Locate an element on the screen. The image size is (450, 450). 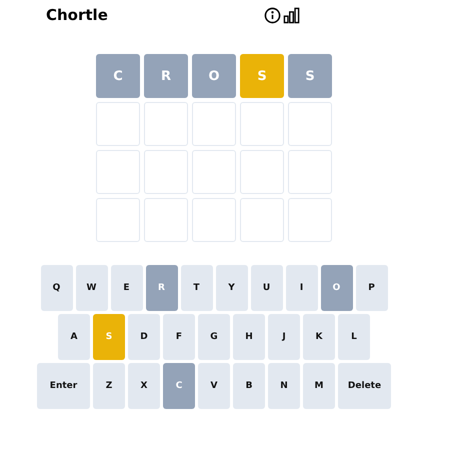
action-key: Delete is located at coordinates (364, 386).